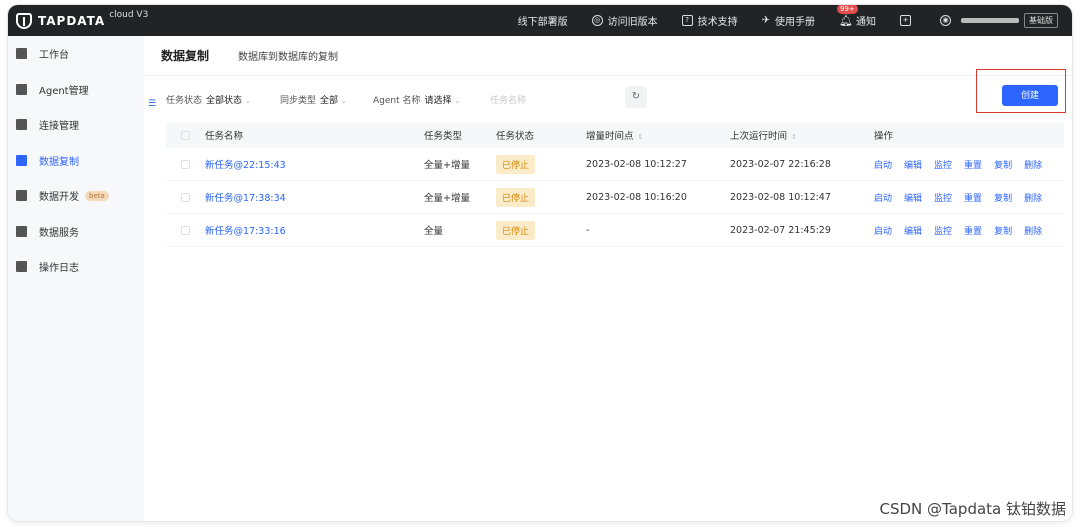 The image size is (1080, 527). I want to click on agent-filter-label: Agent 名称, so click(397, 101).